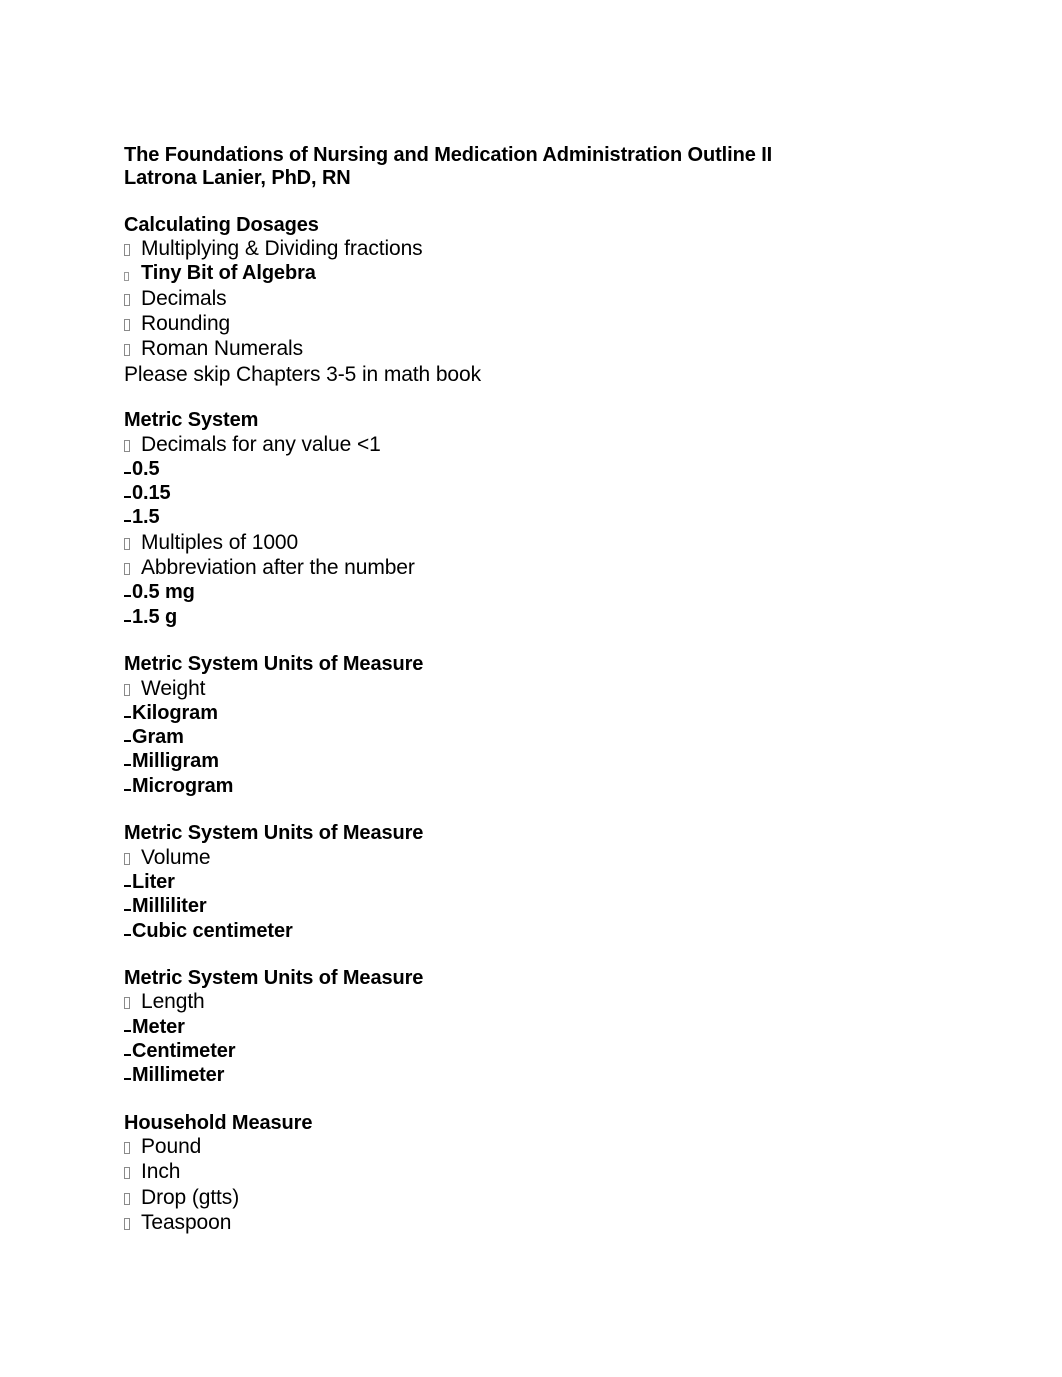 The image size is (1062, 1377). What do you see at coordinates (146, 517) in the screenshot?
I see `list-item-label: 1.5` at bounding box center [146, 517].